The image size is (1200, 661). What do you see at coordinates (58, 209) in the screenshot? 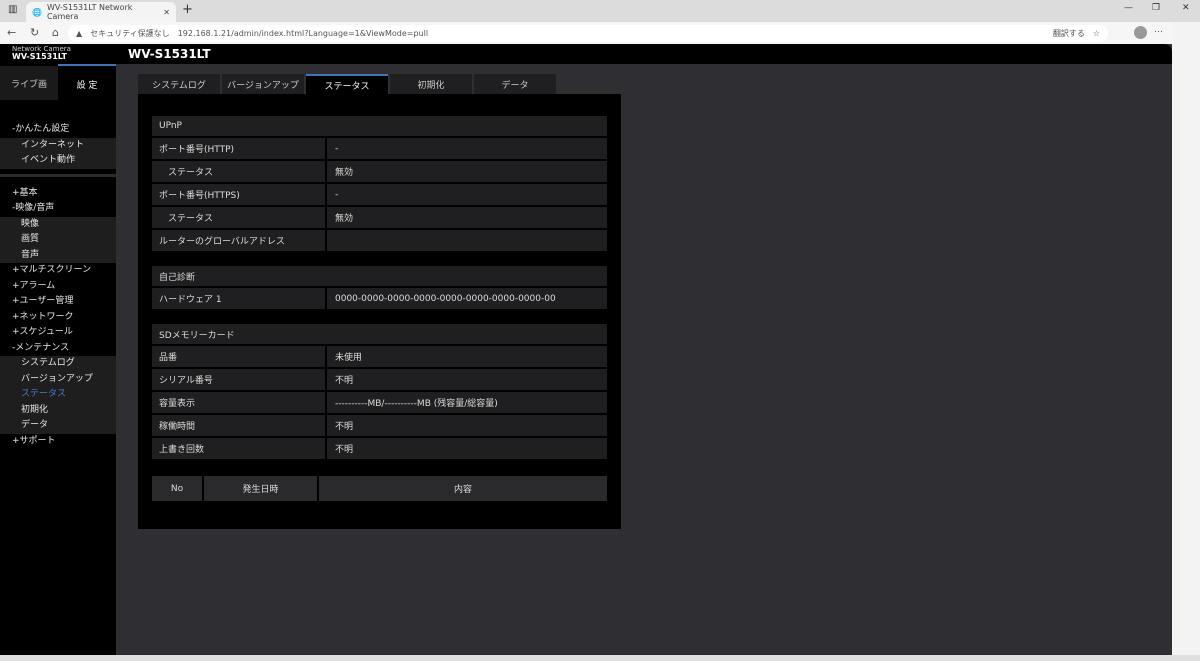
I see `menu-item: -映像/音声` at bounding box center [58, 209].